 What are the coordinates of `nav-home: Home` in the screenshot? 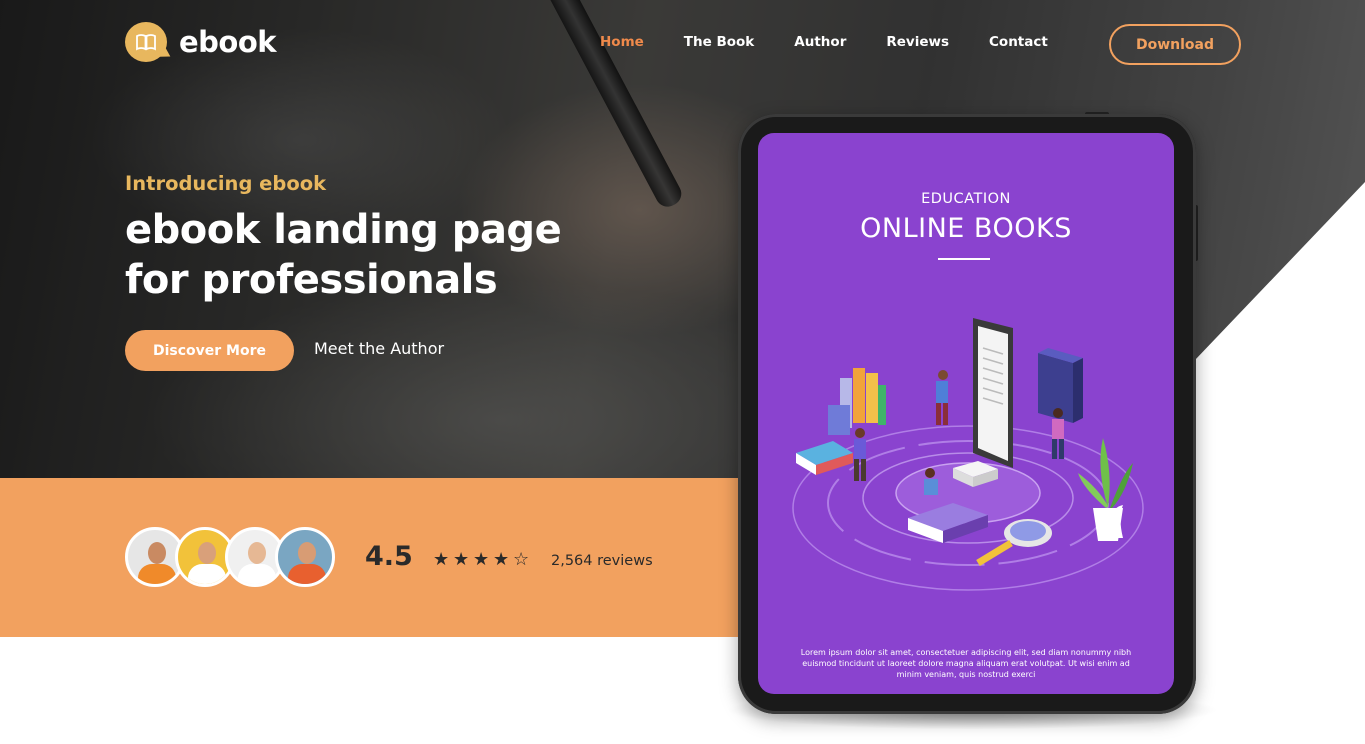 It's located at (622, 42).